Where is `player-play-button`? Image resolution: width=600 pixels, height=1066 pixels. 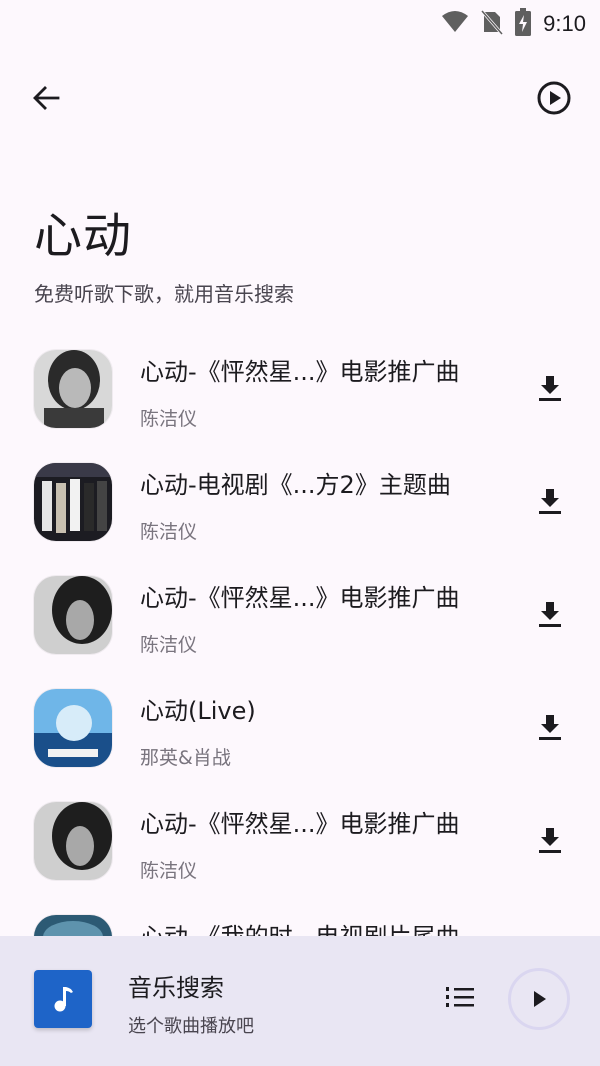
player-play-button is located at coordinates (539, 999).